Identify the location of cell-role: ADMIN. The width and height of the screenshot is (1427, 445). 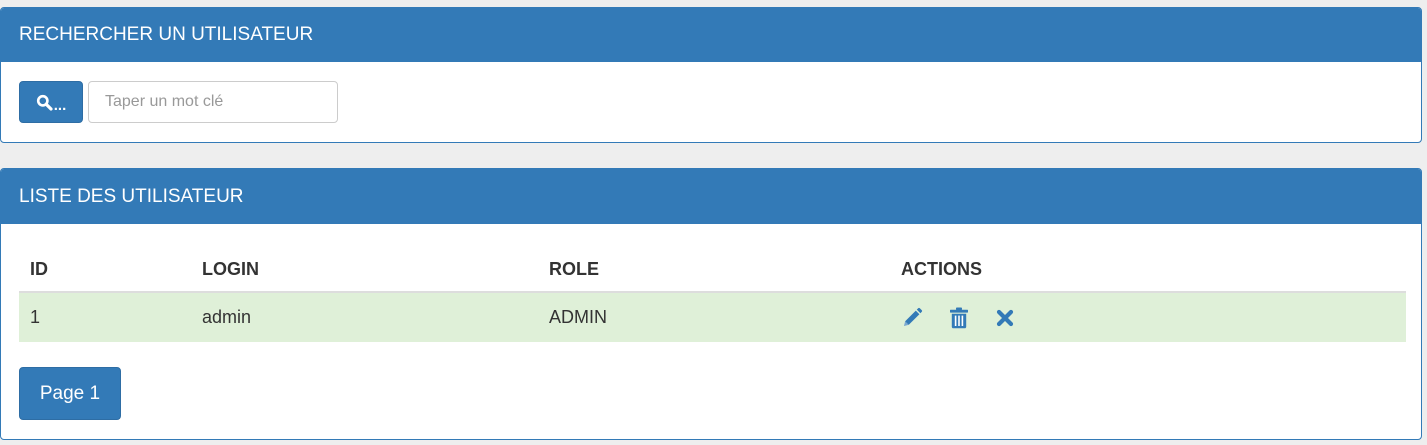
(714, 317).